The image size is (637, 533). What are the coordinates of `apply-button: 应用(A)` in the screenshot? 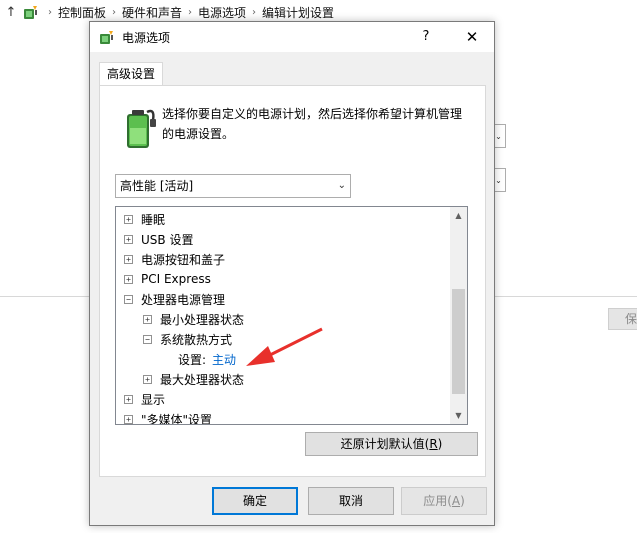 It's located at (444, 501).